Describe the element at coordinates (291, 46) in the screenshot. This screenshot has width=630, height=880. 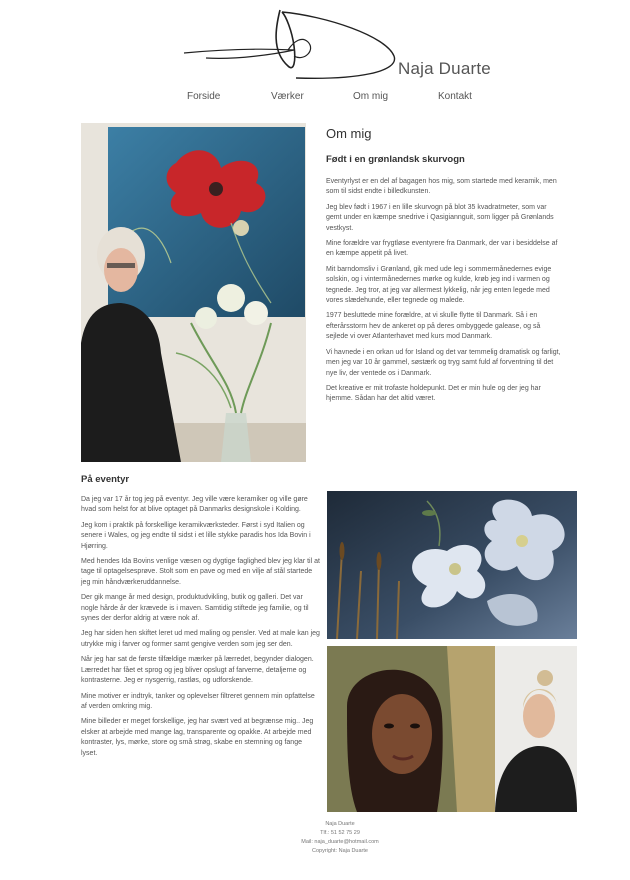
I see `signature-logo` at that location.